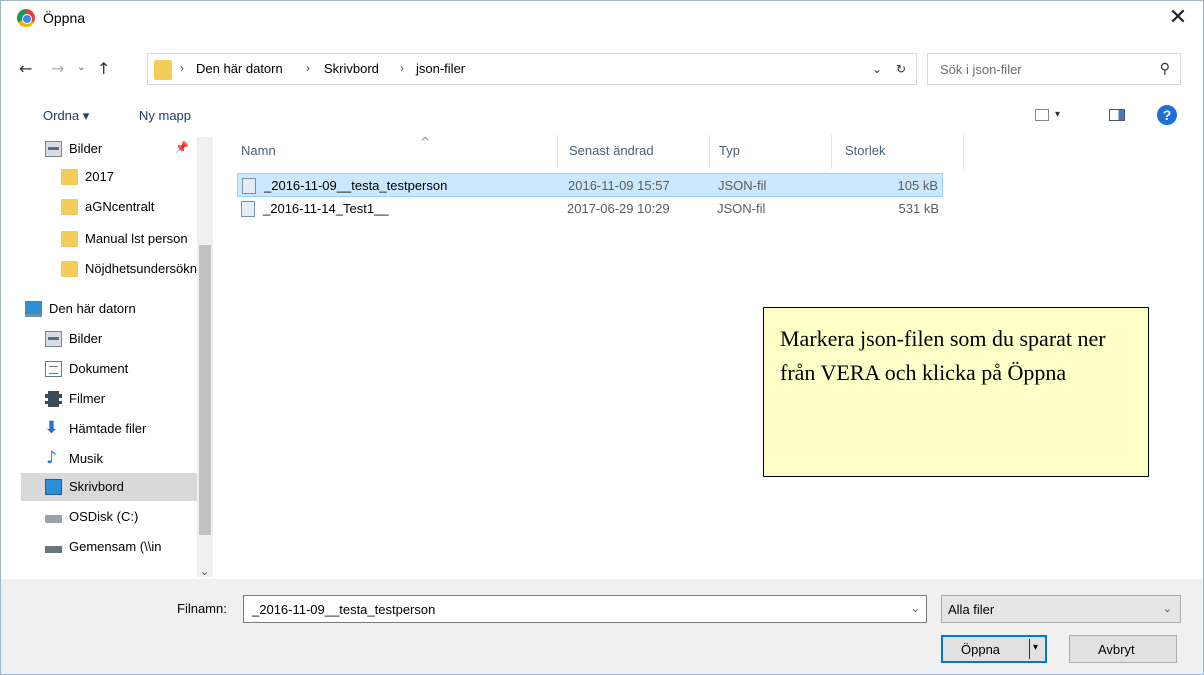  Describe the element at coordinates (1167, 115) in the screenshot. I see `help-icon: ?` at that location.